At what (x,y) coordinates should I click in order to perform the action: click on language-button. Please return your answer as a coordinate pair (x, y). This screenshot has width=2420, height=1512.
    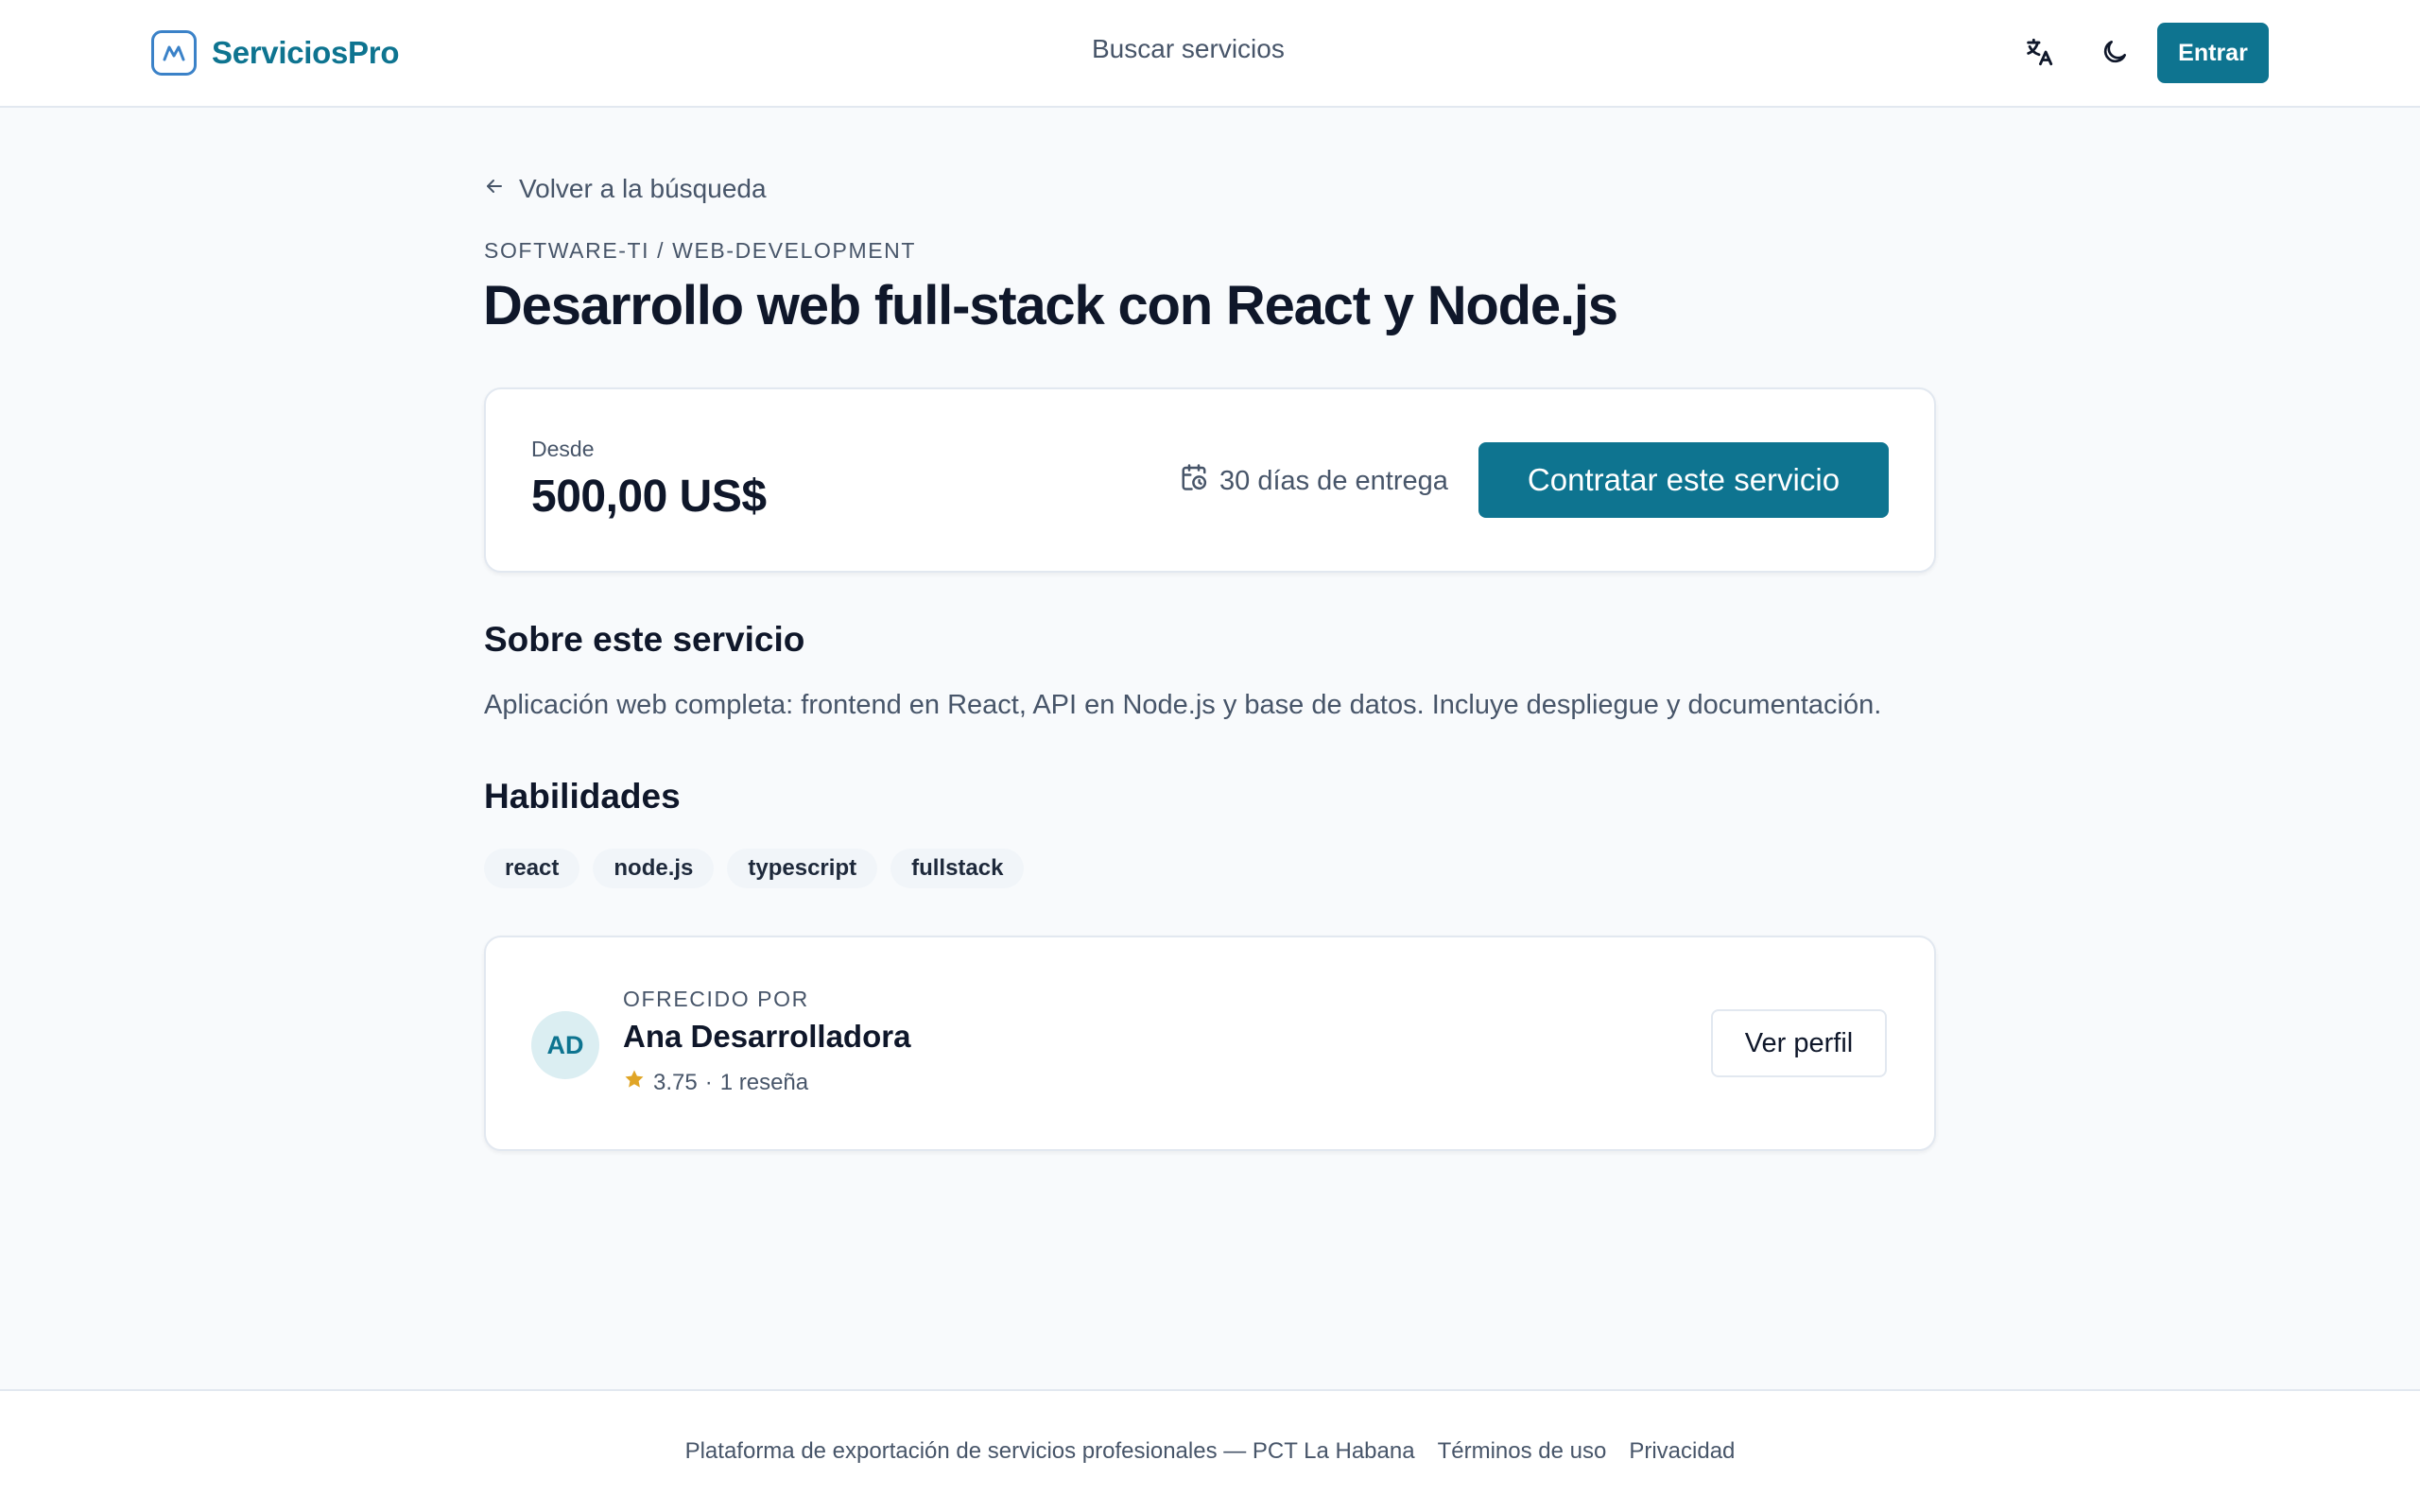
    Looking at the image, I should click on (2039, 54).